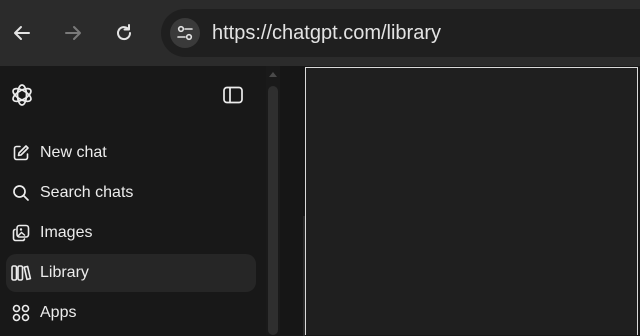 The width and height of the screenshot is (640, 336). What do you see at coordinates (21, 153) in the screenshot?
I see `edit-icon` at bounding box center [21, 153].